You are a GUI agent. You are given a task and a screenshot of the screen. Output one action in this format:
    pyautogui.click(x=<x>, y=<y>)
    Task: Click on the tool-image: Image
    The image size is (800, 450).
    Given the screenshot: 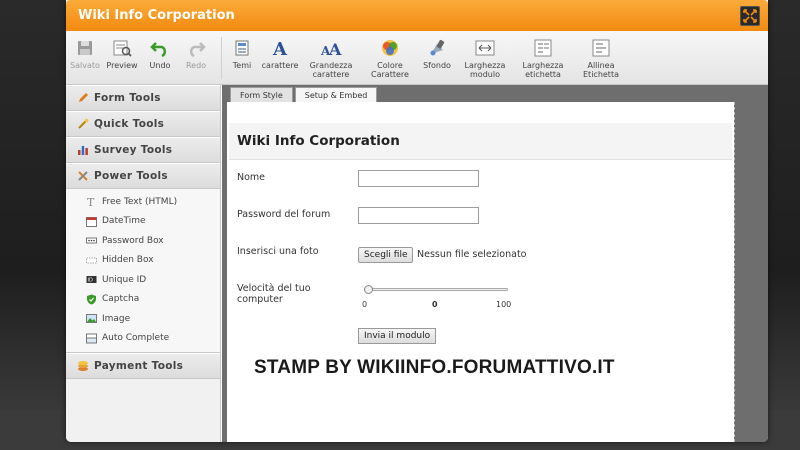 What is the action you would take?
    pyautogui.click(x=143, y=319)
    